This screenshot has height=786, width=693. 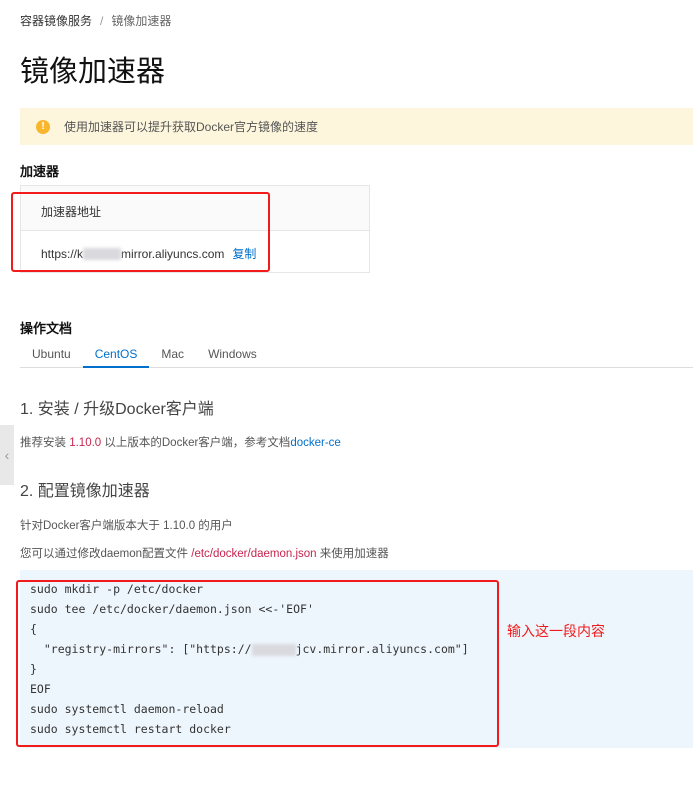 I want to click on annotation-text: 输入这一段内容, so click(x=556, y=631).